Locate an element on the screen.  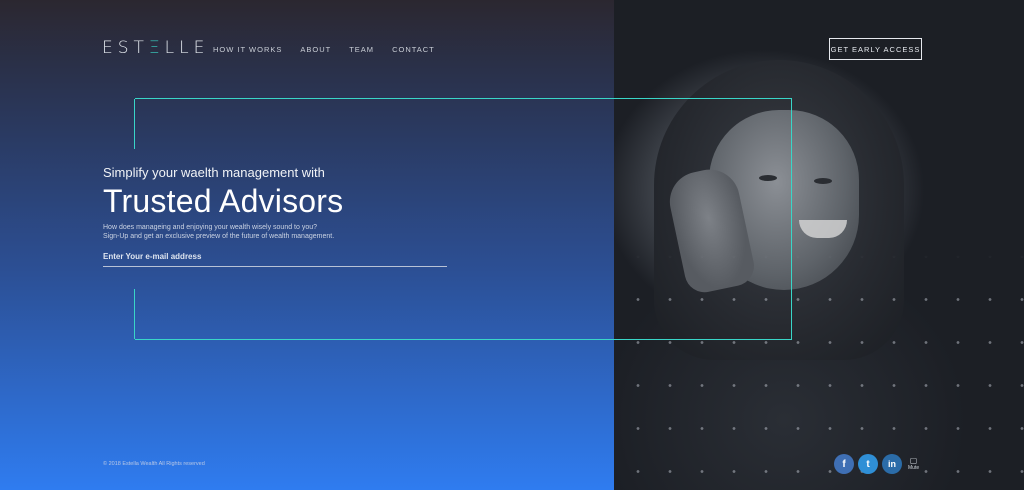
frame-left-bottom-segment is located at coordinates (134, 314).